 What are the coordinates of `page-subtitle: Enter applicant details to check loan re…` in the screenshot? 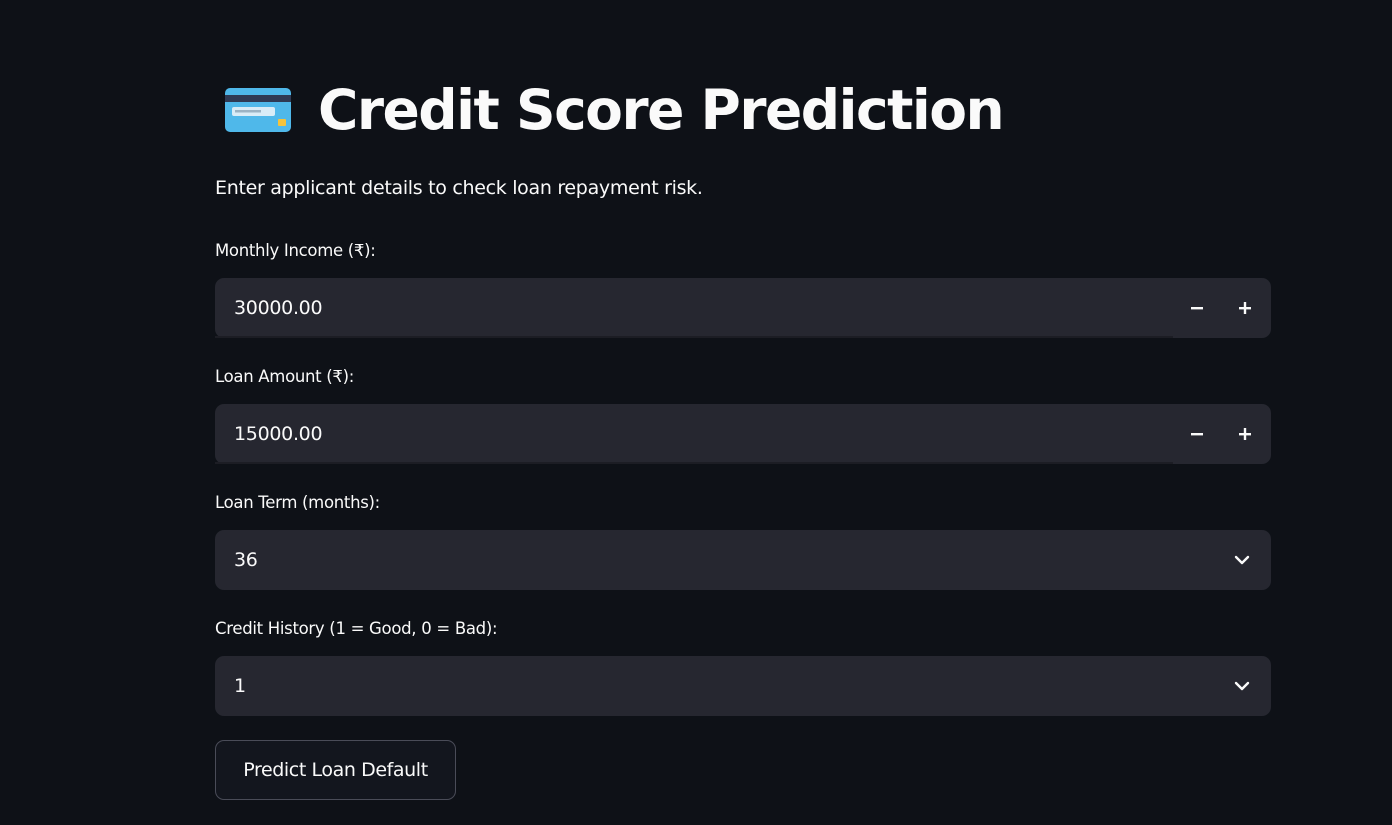 It's located at (459, 188).